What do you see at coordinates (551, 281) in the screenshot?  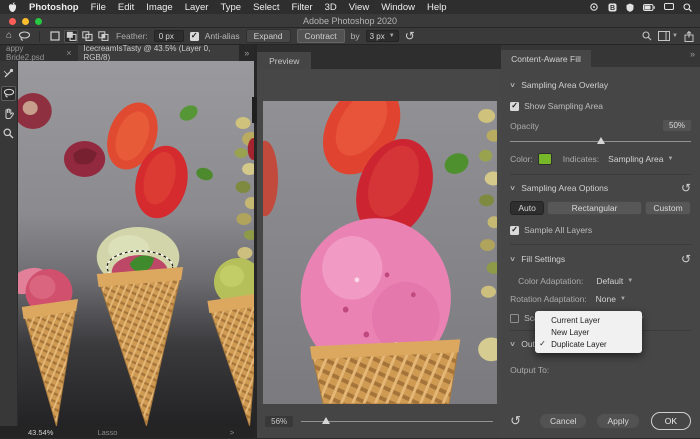 I see `color-adaptation-label: Color Adaptation:` at bounding box center [551, 281].